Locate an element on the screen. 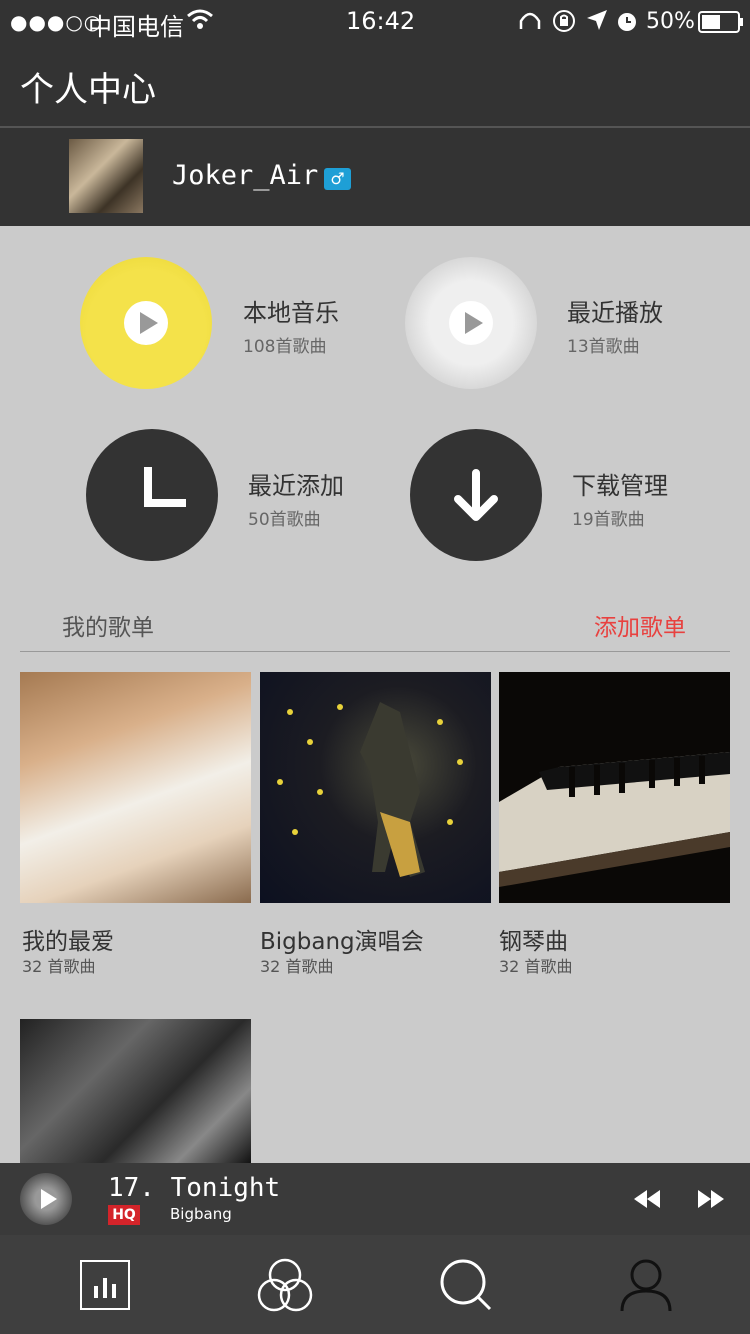  shortcut-title: 本地音乐 is located at coordinates (291, 313).